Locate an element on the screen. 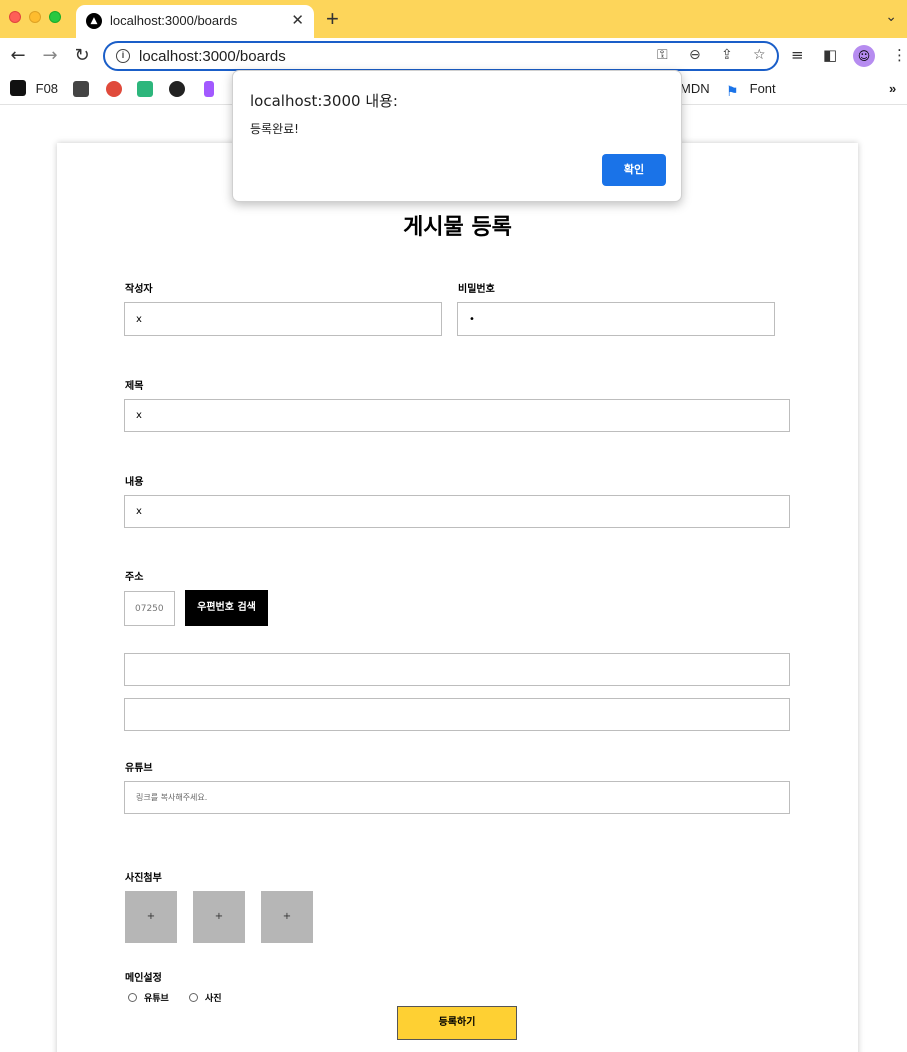 This screenshot has width=907, height=1052. close-window-button is located at coordinates (15, 17).